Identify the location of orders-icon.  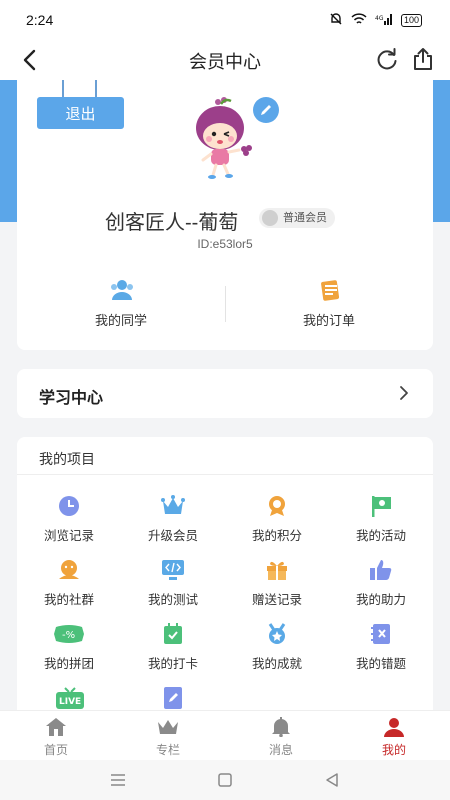
(330, 290).